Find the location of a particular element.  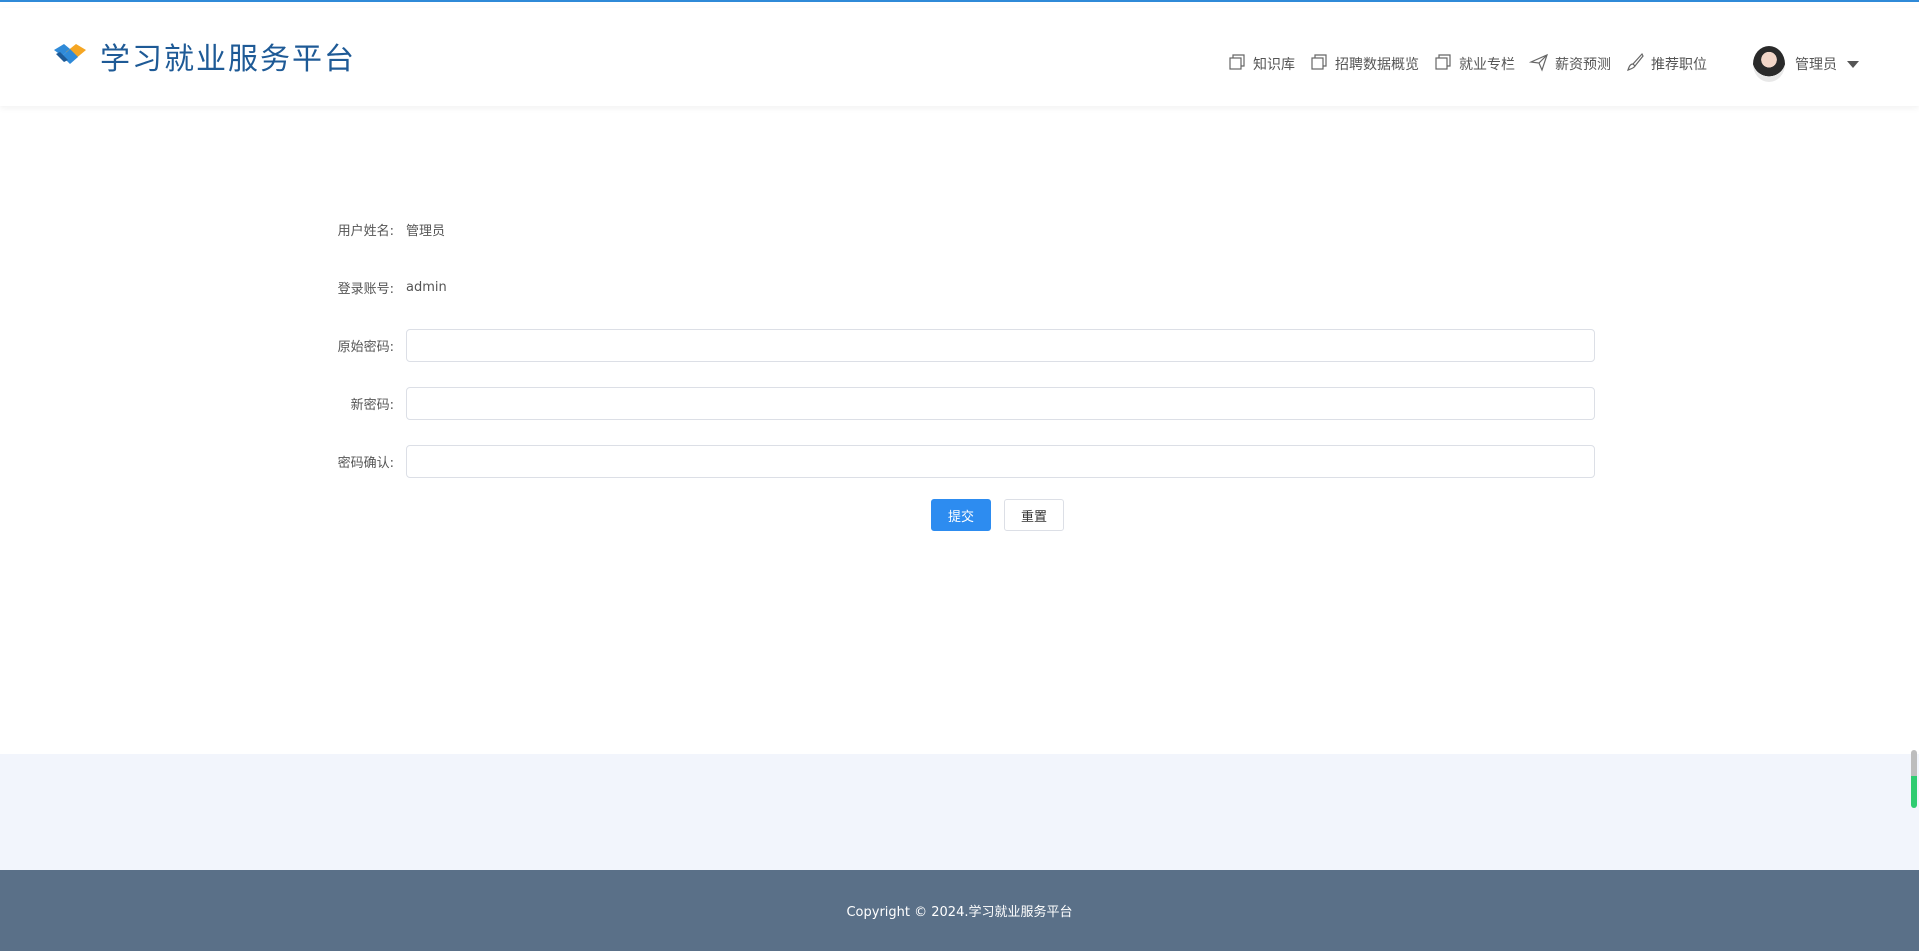

user-name: 管理员 is located at coordinates (1816, 65).